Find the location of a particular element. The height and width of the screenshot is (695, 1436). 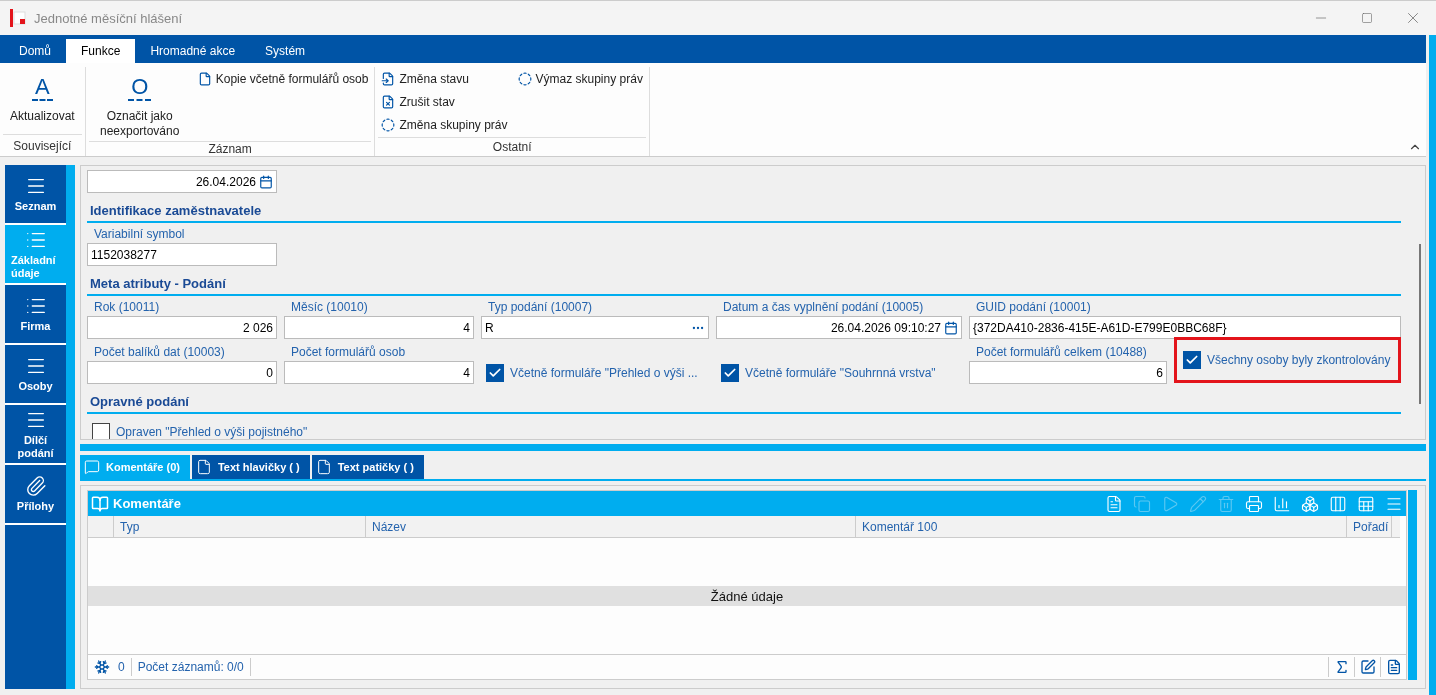

input-field: 1152038277 is located at coordinates (182, 254).